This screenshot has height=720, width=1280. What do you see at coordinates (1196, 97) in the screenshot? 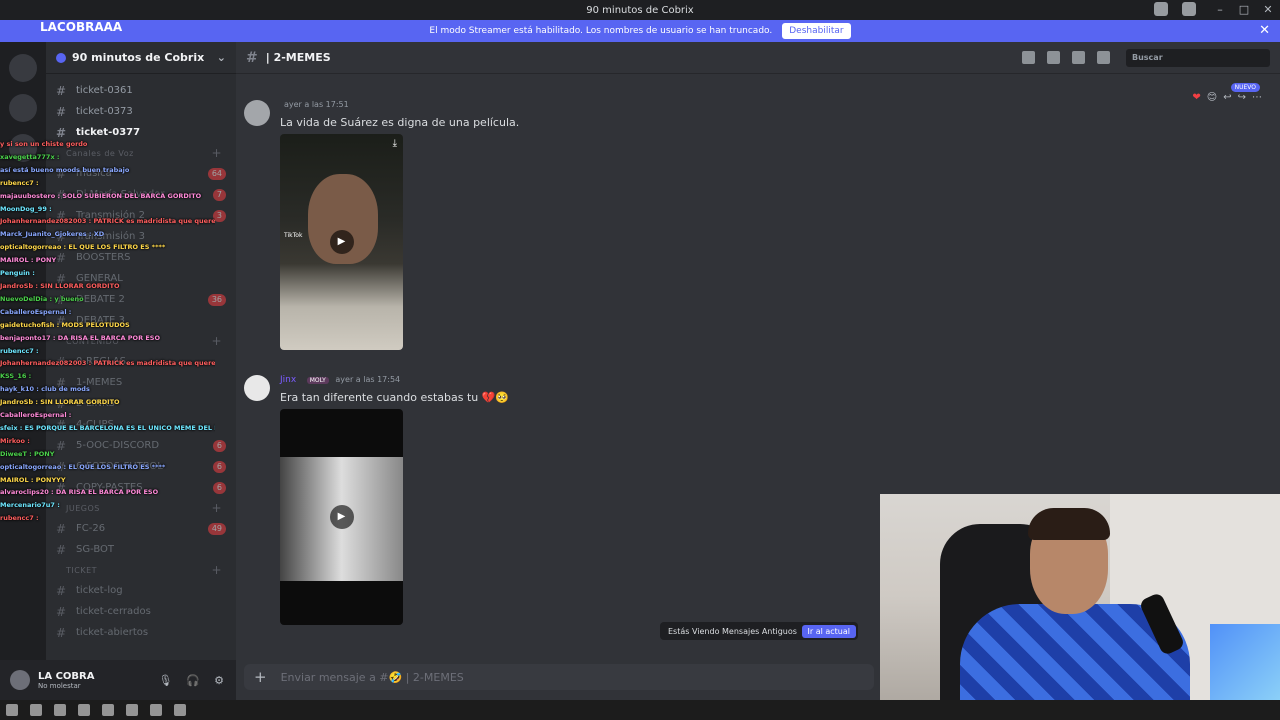
I see `heart-reaction-icon: ❤` at bounding box center [1196, 97].